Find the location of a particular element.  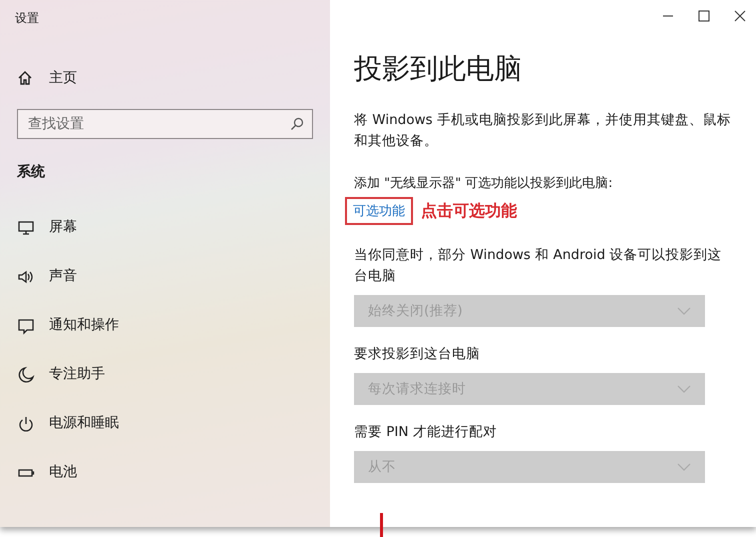

monitor-icon is located at coordinates (26, 227).